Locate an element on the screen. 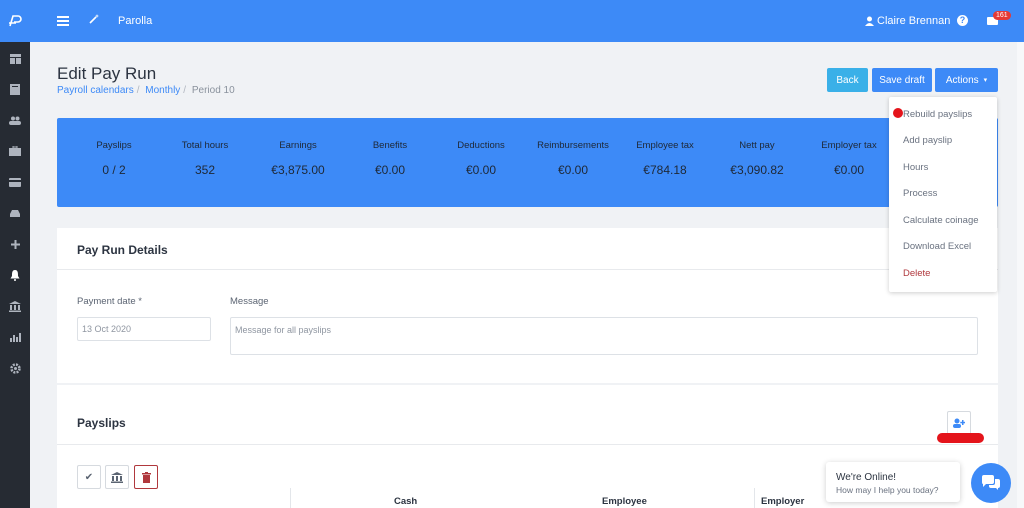 The height and width of the screenshot is (508, 1024). settings-icon is located at coordinates (15, 368).